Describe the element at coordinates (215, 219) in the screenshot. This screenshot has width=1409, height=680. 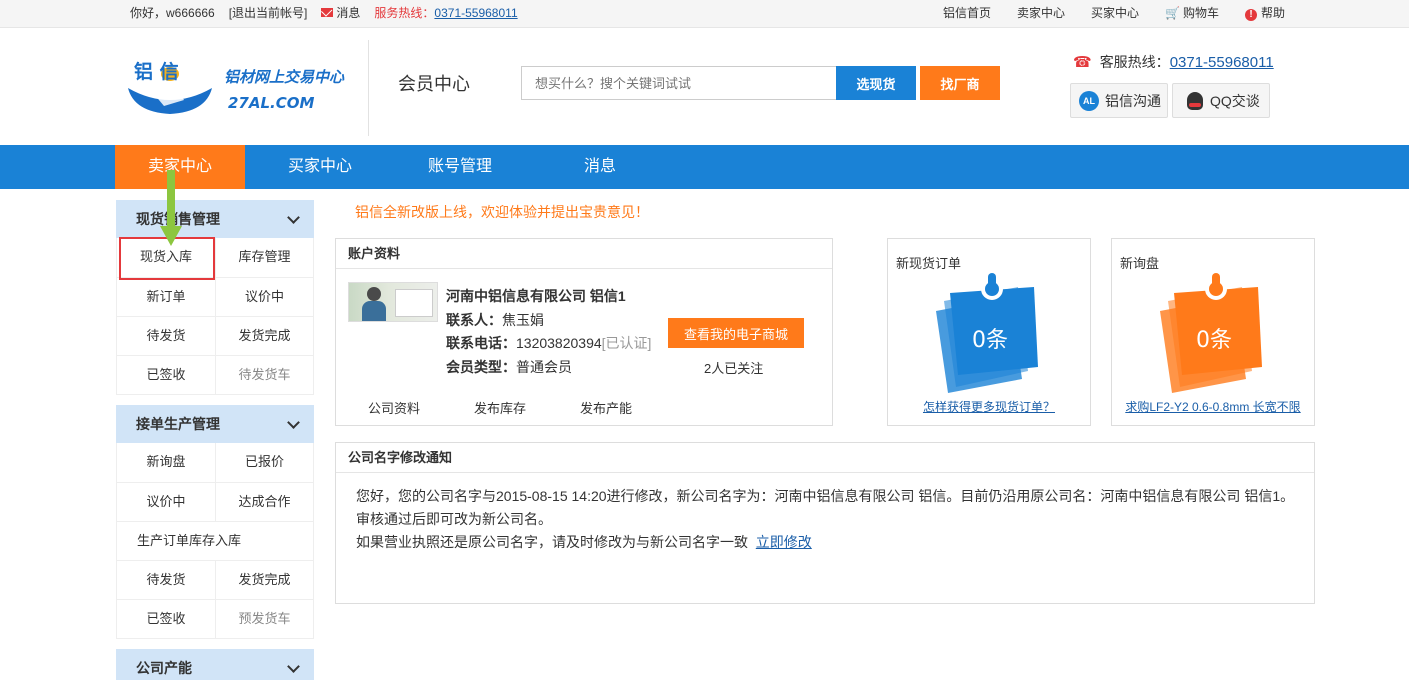
I see `sidebar-section-spot-sales: 现货销售管理` at that location.